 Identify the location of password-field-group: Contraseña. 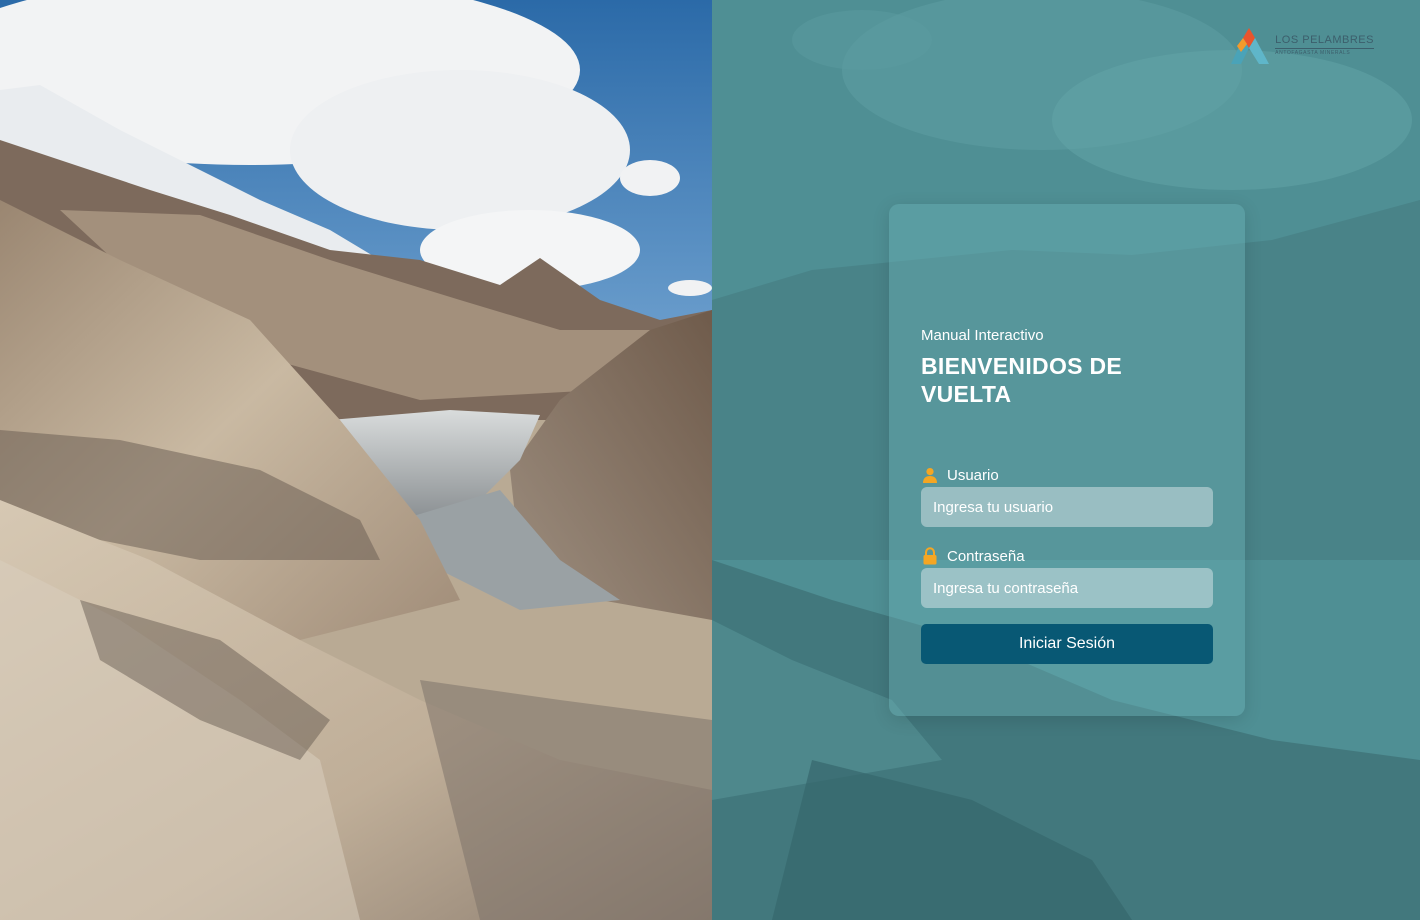
(1067, 576).